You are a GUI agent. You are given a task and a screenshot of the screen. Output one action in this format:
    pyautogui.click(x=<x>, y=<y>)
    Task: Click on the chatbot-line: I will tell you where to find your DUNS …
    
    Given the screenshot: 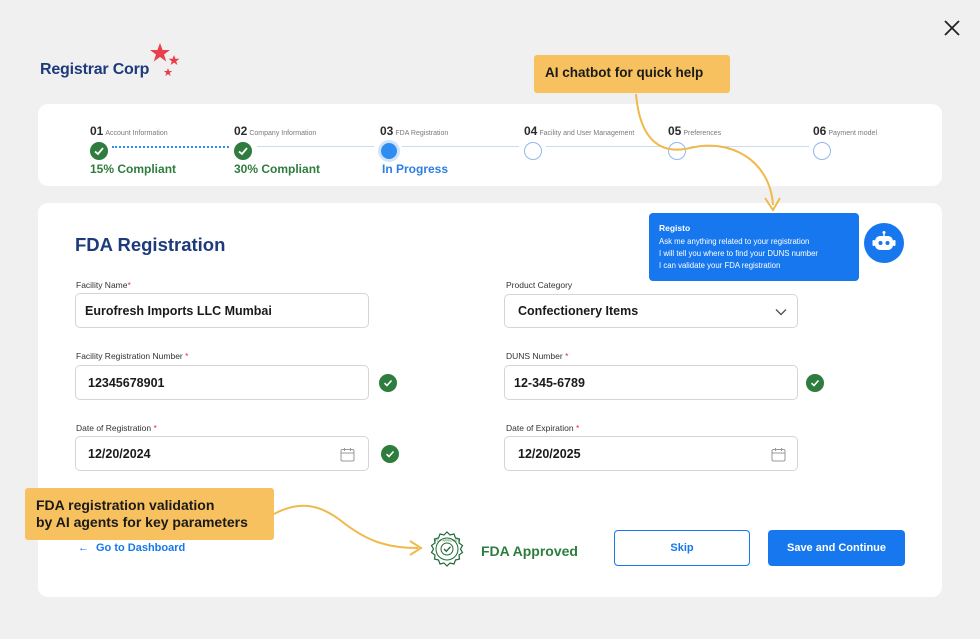 What is the action you would take?
    pyautogui.click(x=739, y=253)
    